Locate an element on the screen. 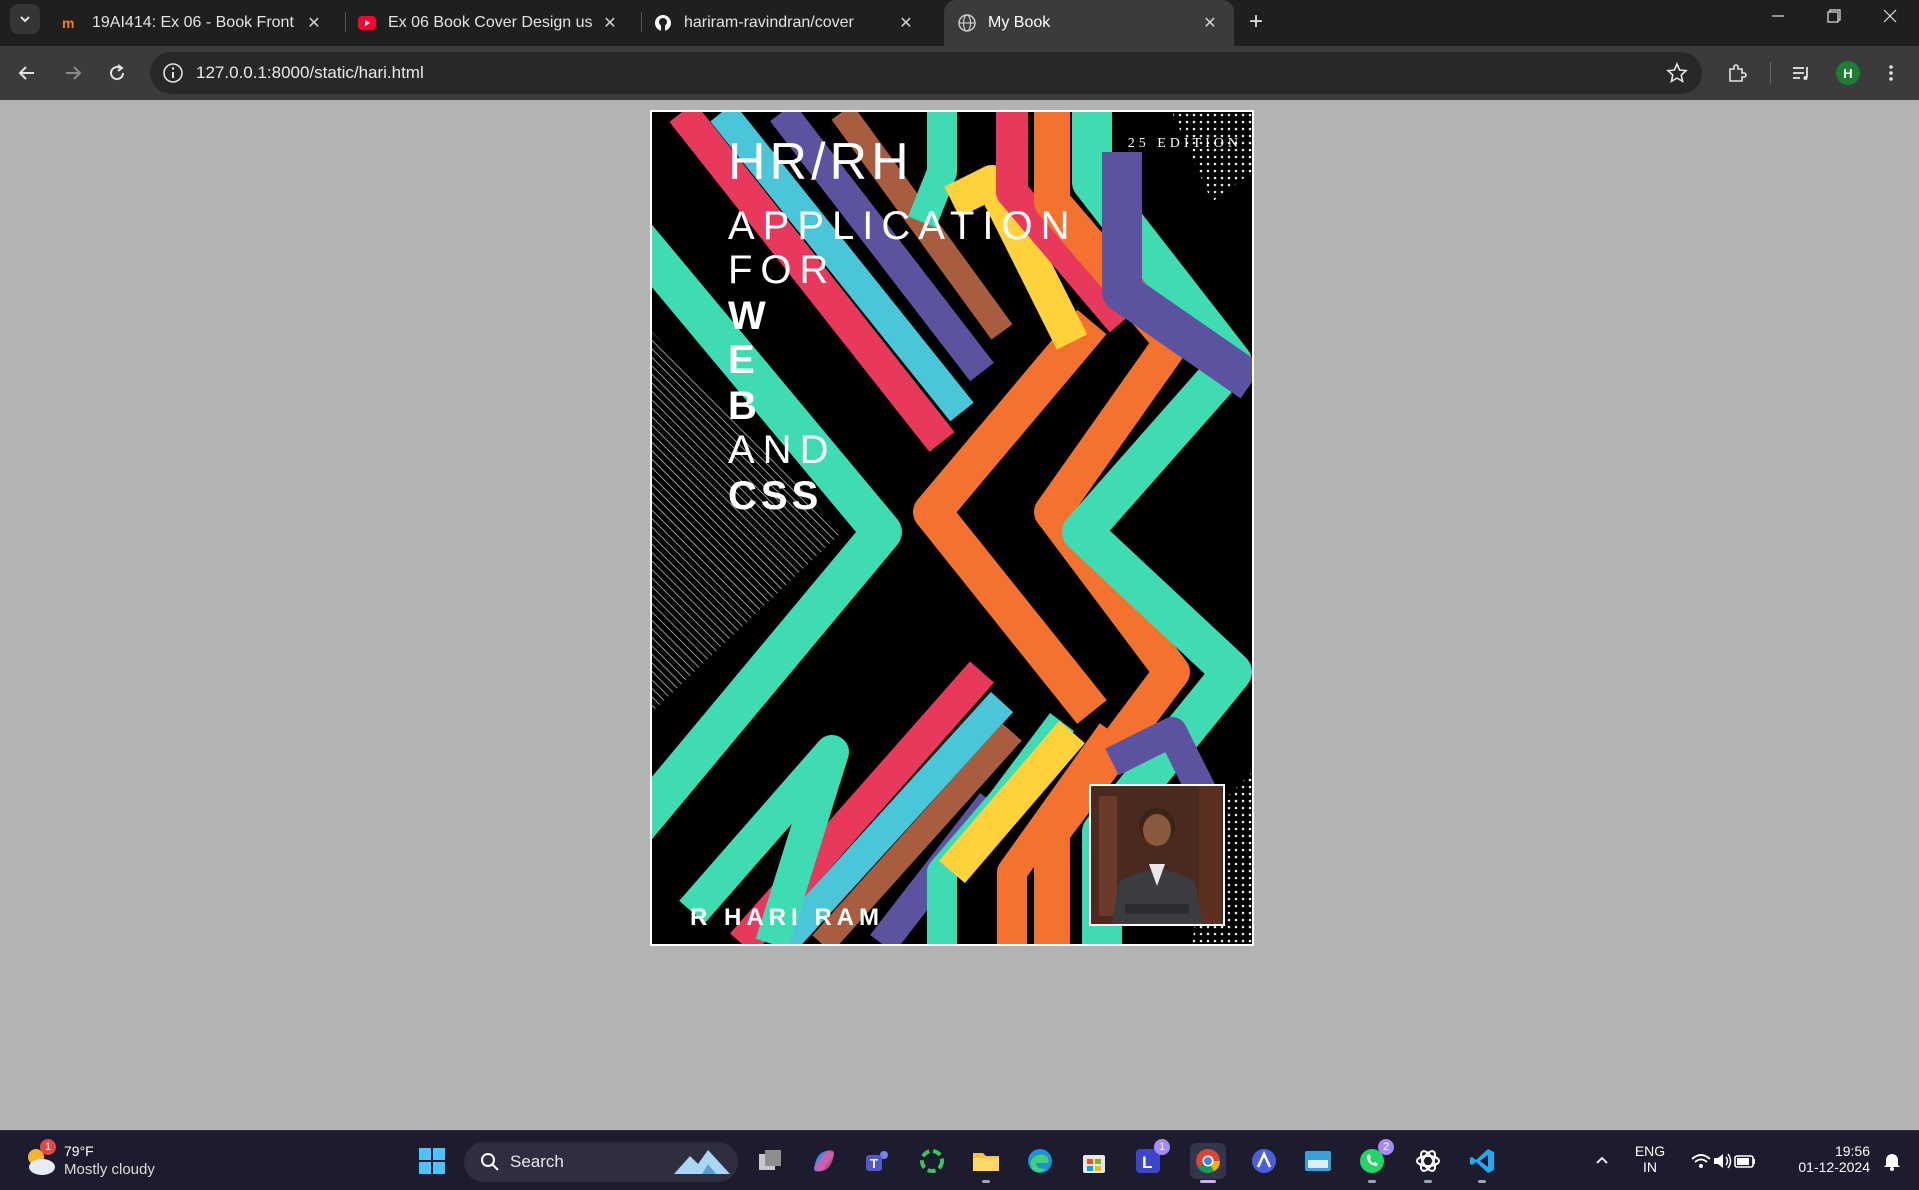 This screenshot has height=1190, width=1919. bookmark-star-icon is located at coordinates (1677, 73).